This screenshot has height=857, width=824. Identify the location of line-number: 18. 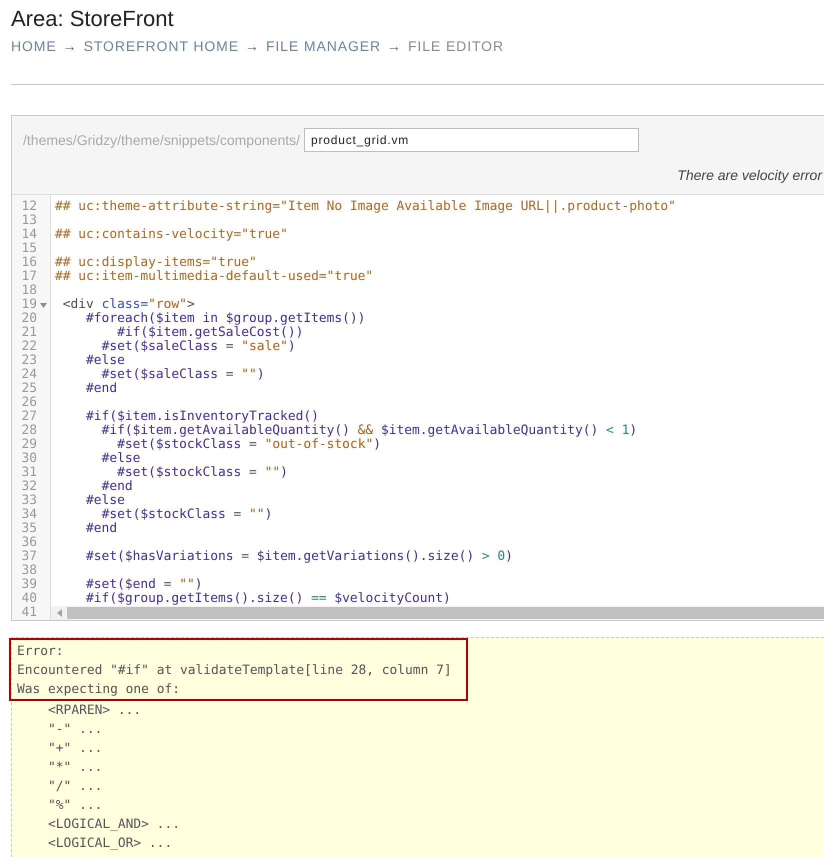
(28, 291).